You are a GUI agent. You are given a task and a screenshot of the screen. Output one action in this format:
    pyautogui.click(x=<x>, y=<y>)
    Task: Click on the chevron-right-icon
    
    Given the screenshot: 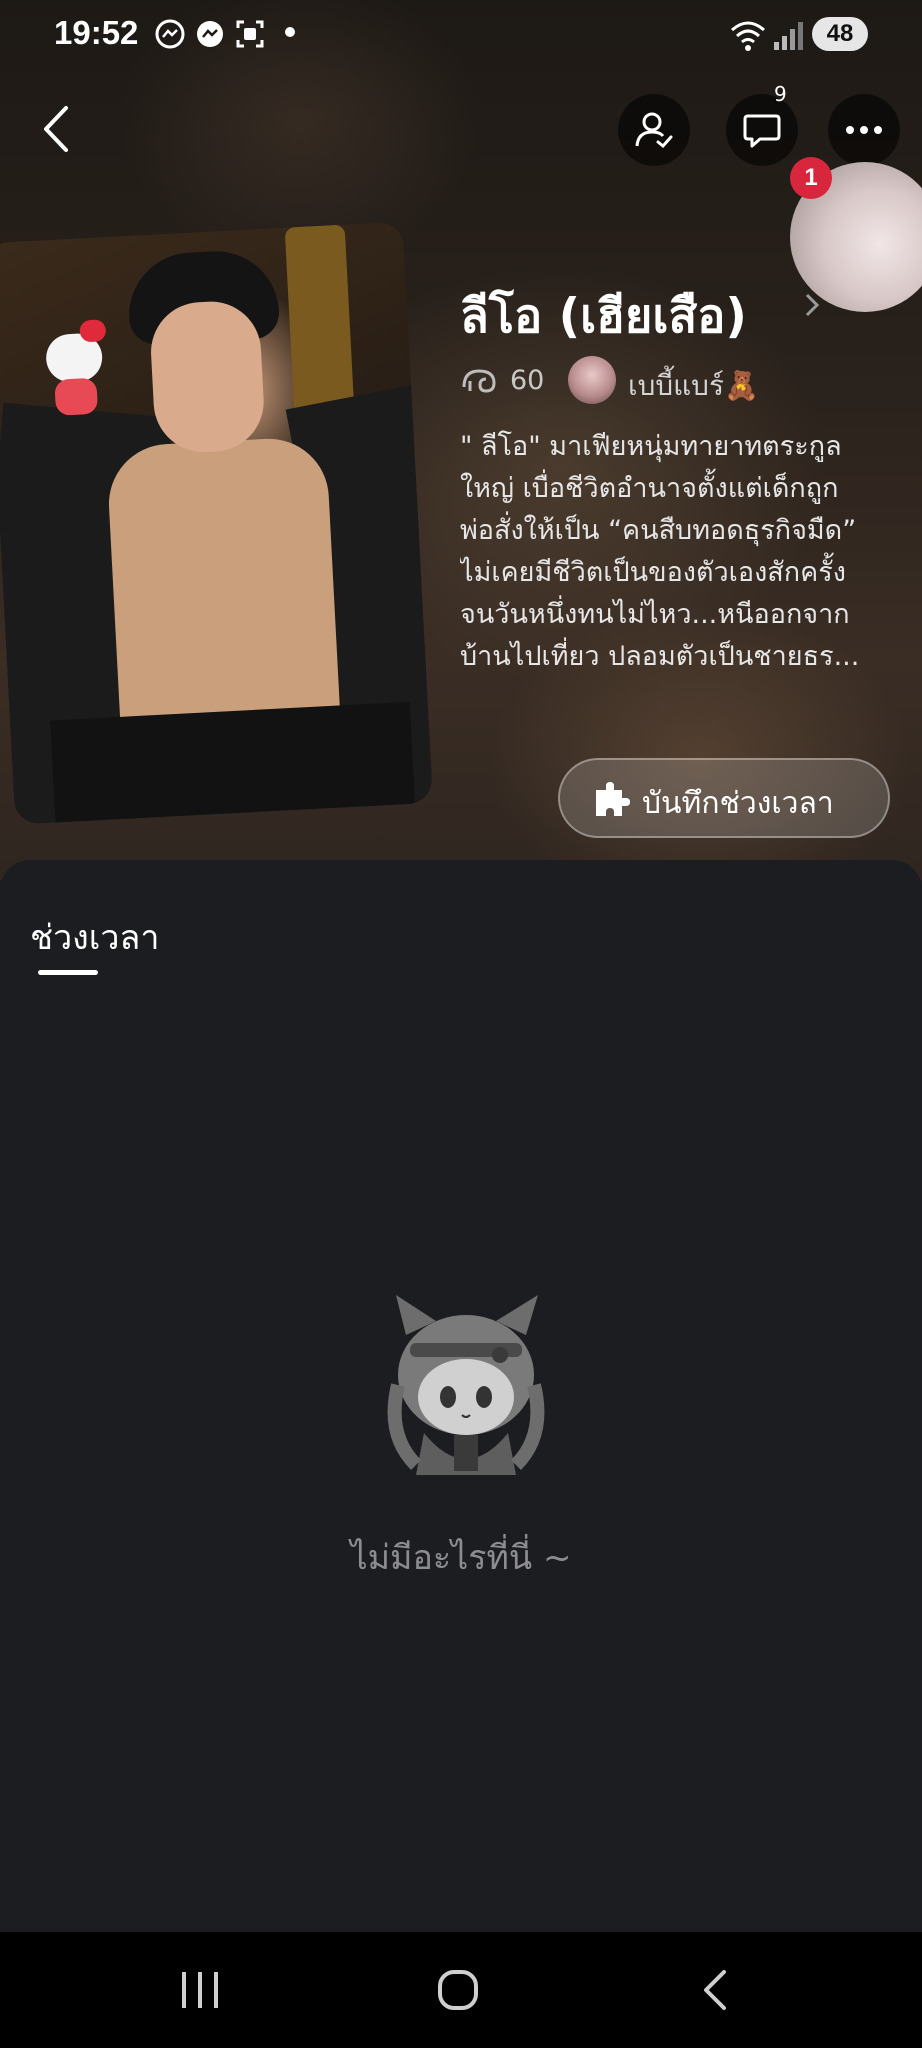 What is the action you would take?
    pyautogui.click(x=812, y=305)
    